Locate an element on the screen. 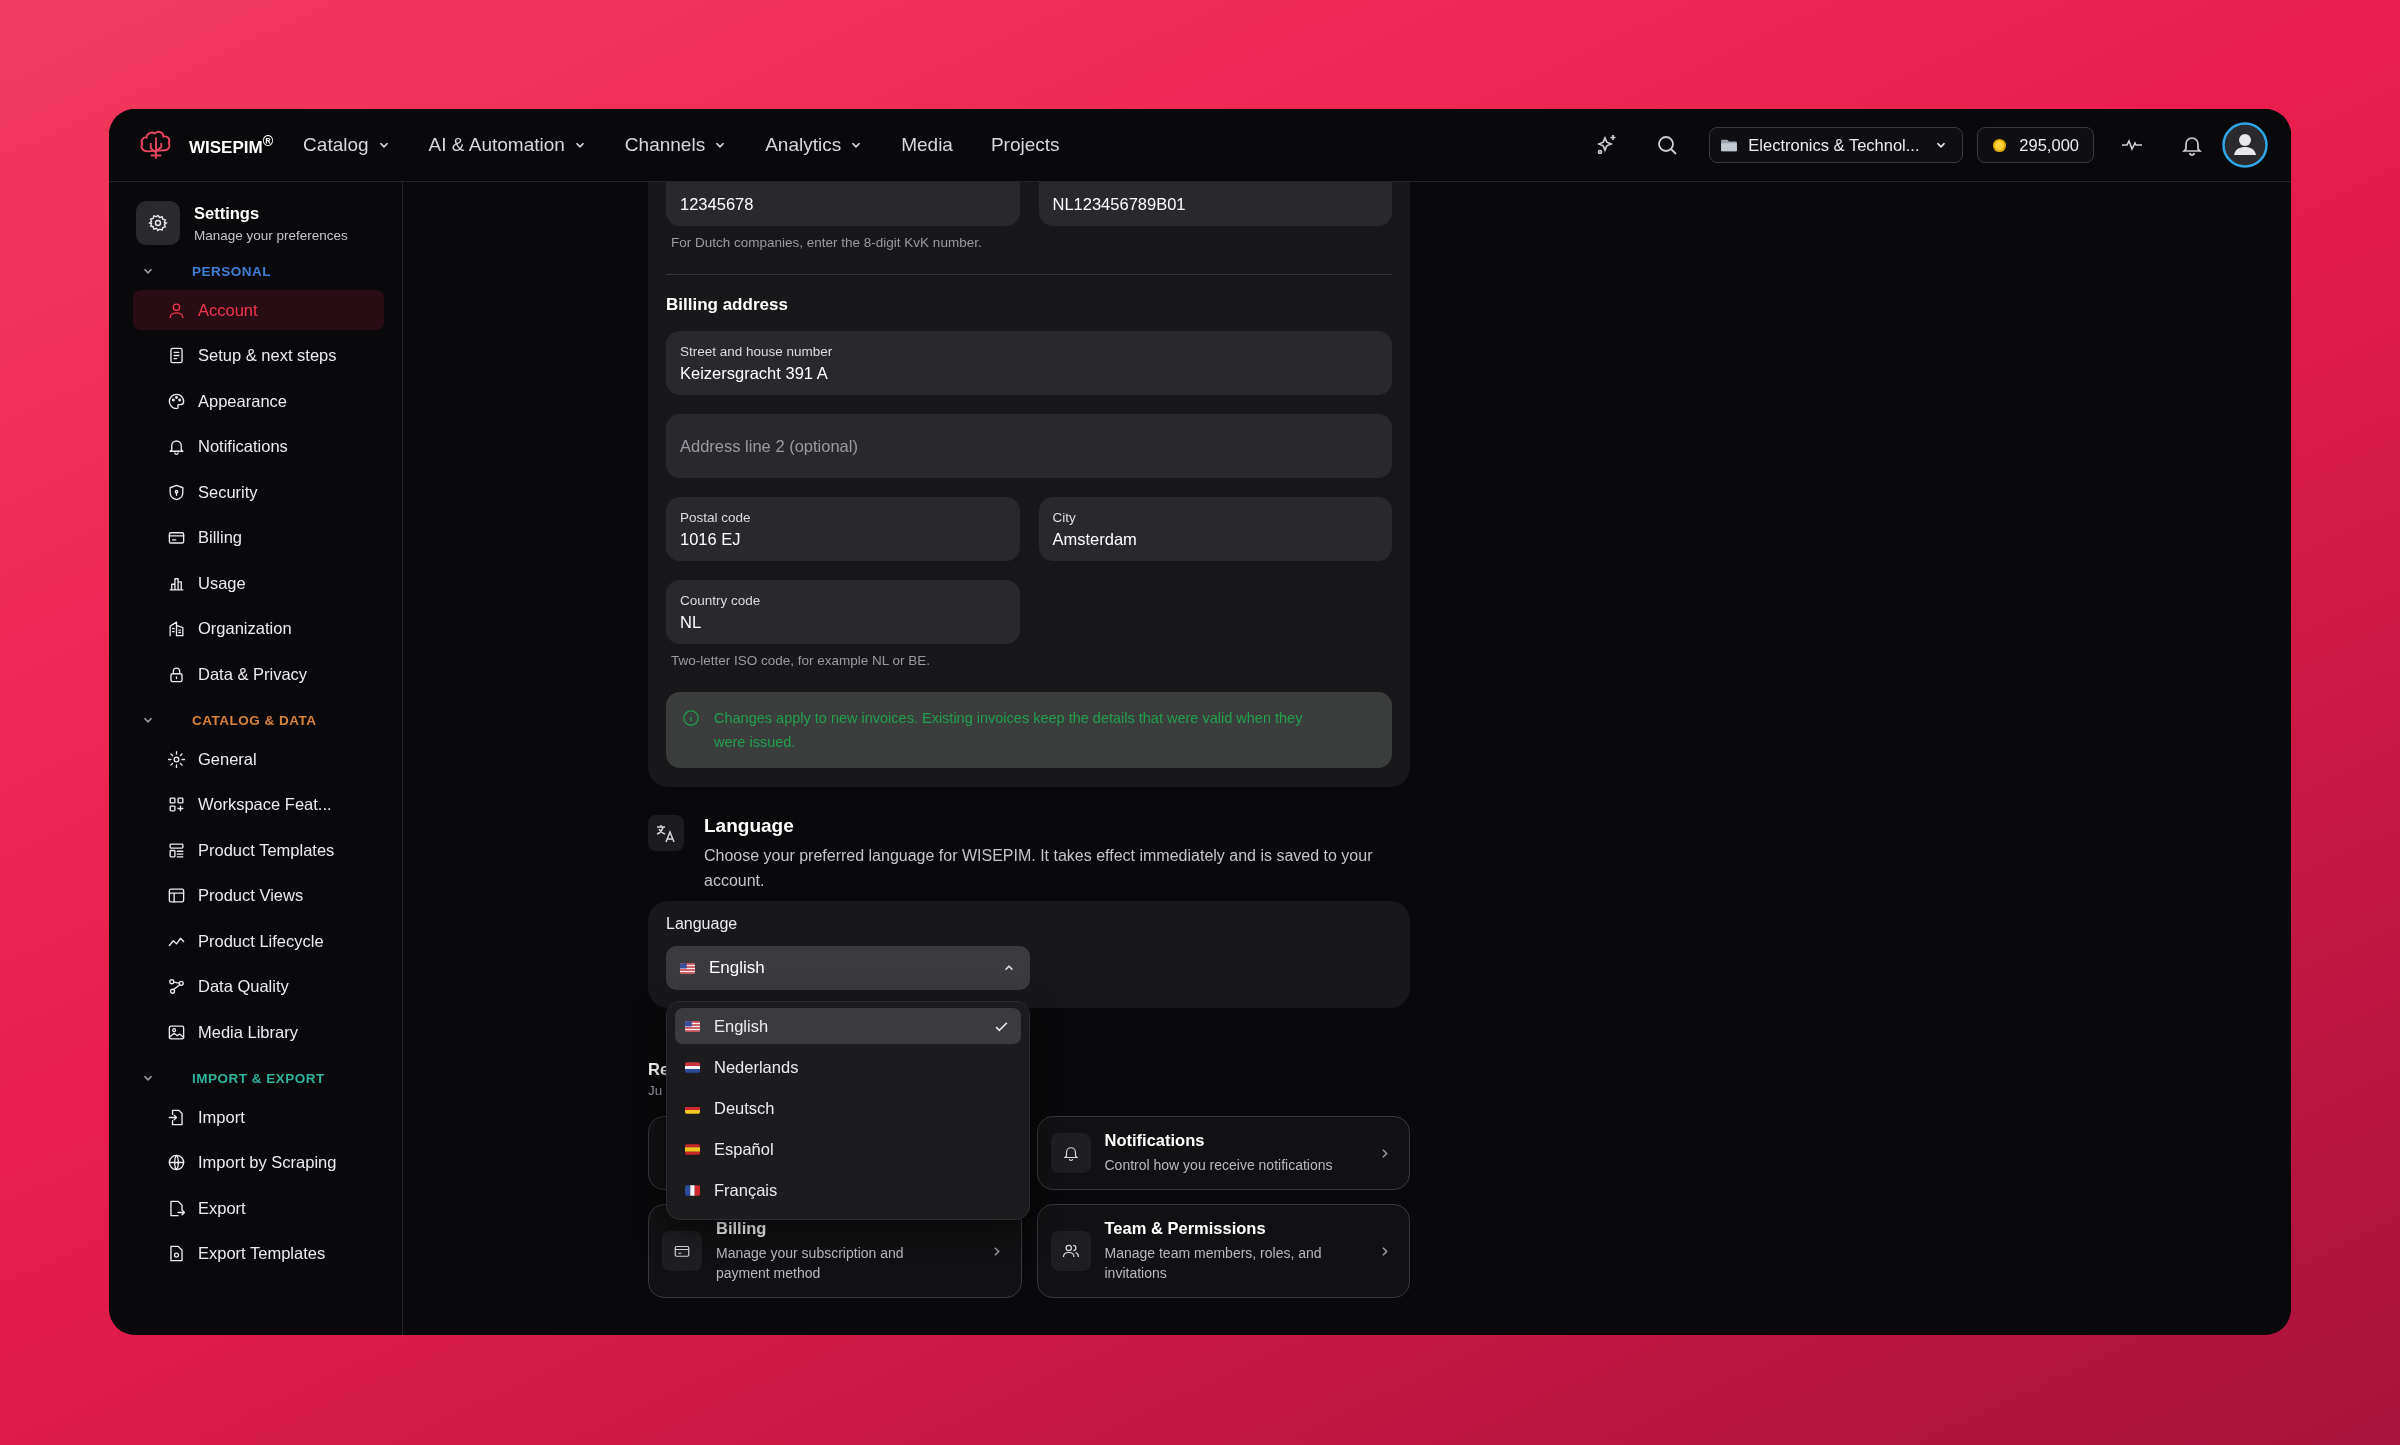 The image size is (2400, 1445). file-import-icon is located at coordinates (176, 1117).